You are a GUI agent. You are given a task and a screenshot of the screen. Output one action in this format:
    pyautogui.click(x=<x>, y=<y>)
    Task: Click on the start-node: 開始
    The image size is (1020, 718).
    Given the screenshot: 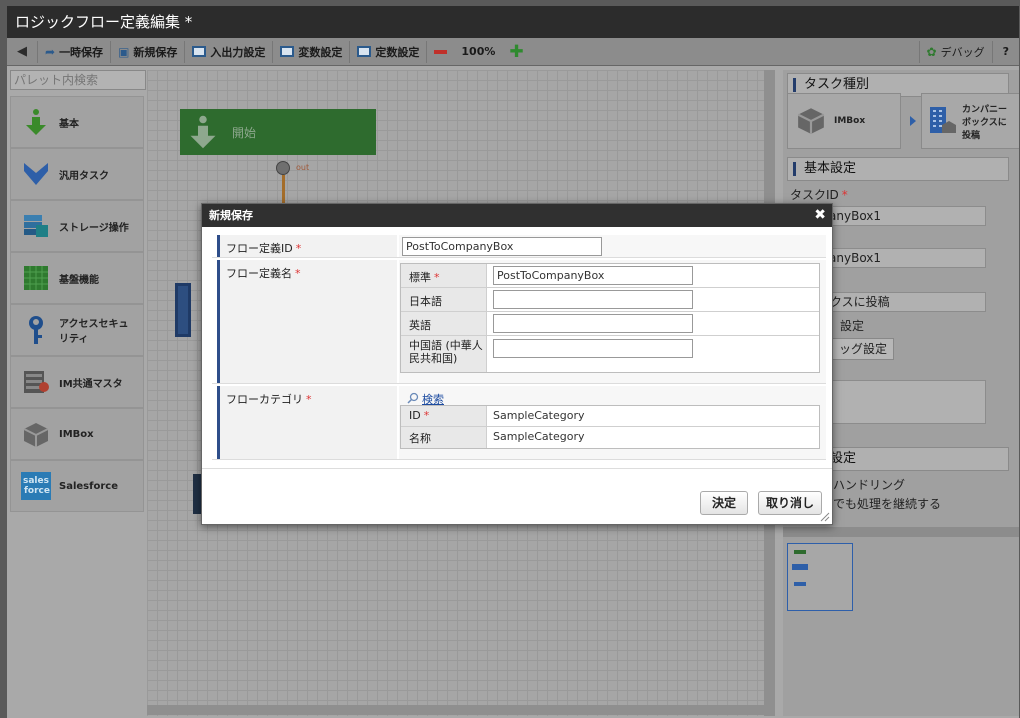 What is the action you would take?
    pyautogui.click(x=278, y=132)
    